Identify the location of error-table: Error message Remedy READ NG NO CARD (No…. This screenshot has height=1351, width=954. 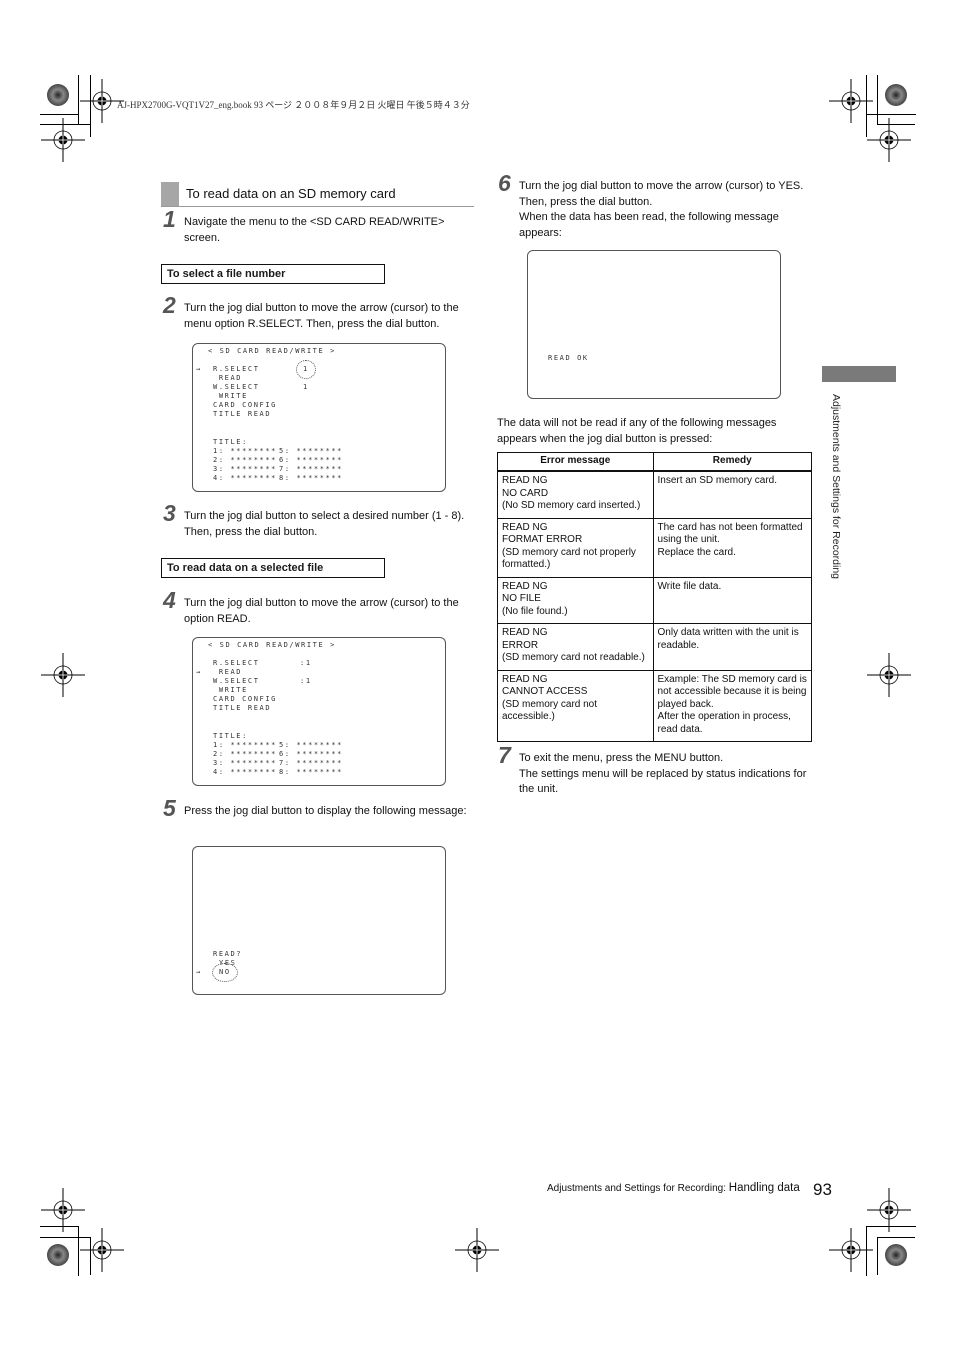
(655, 597).